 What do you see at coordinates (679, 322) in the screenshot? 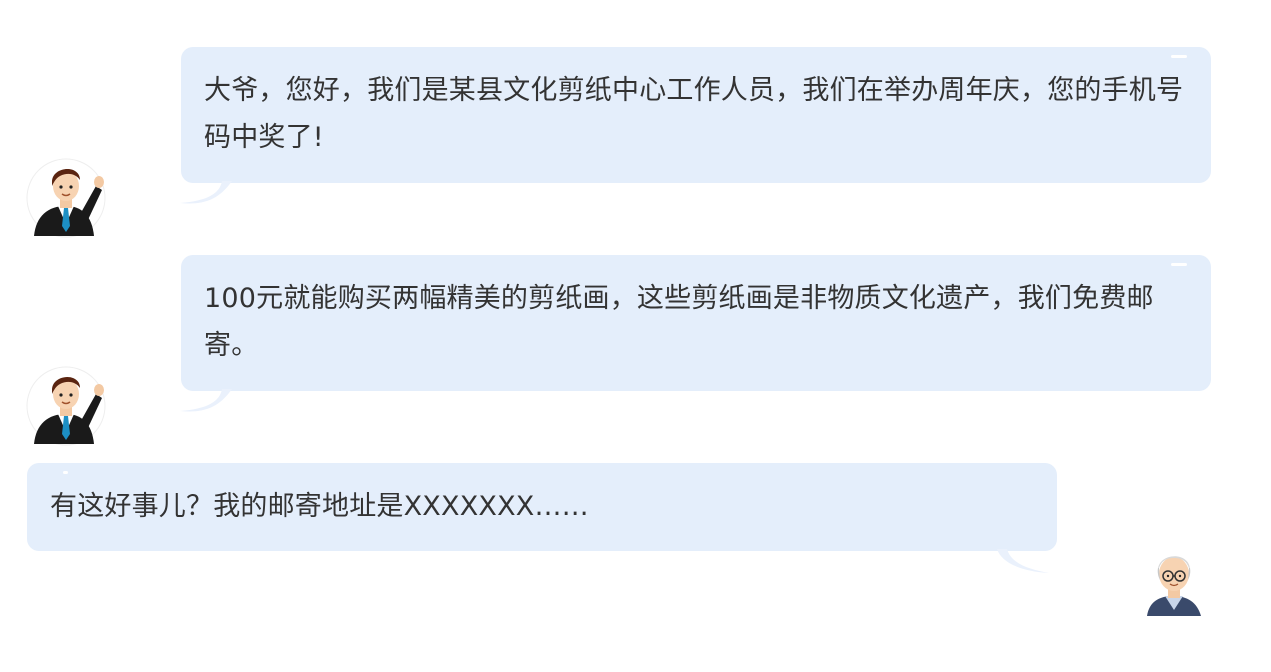
I see `message-text: 100元就能购买两幅精美的剪纸画，这些剪纸画是非物质文化遗产，我们免费邮寄。` at bounding box center [679, 322].